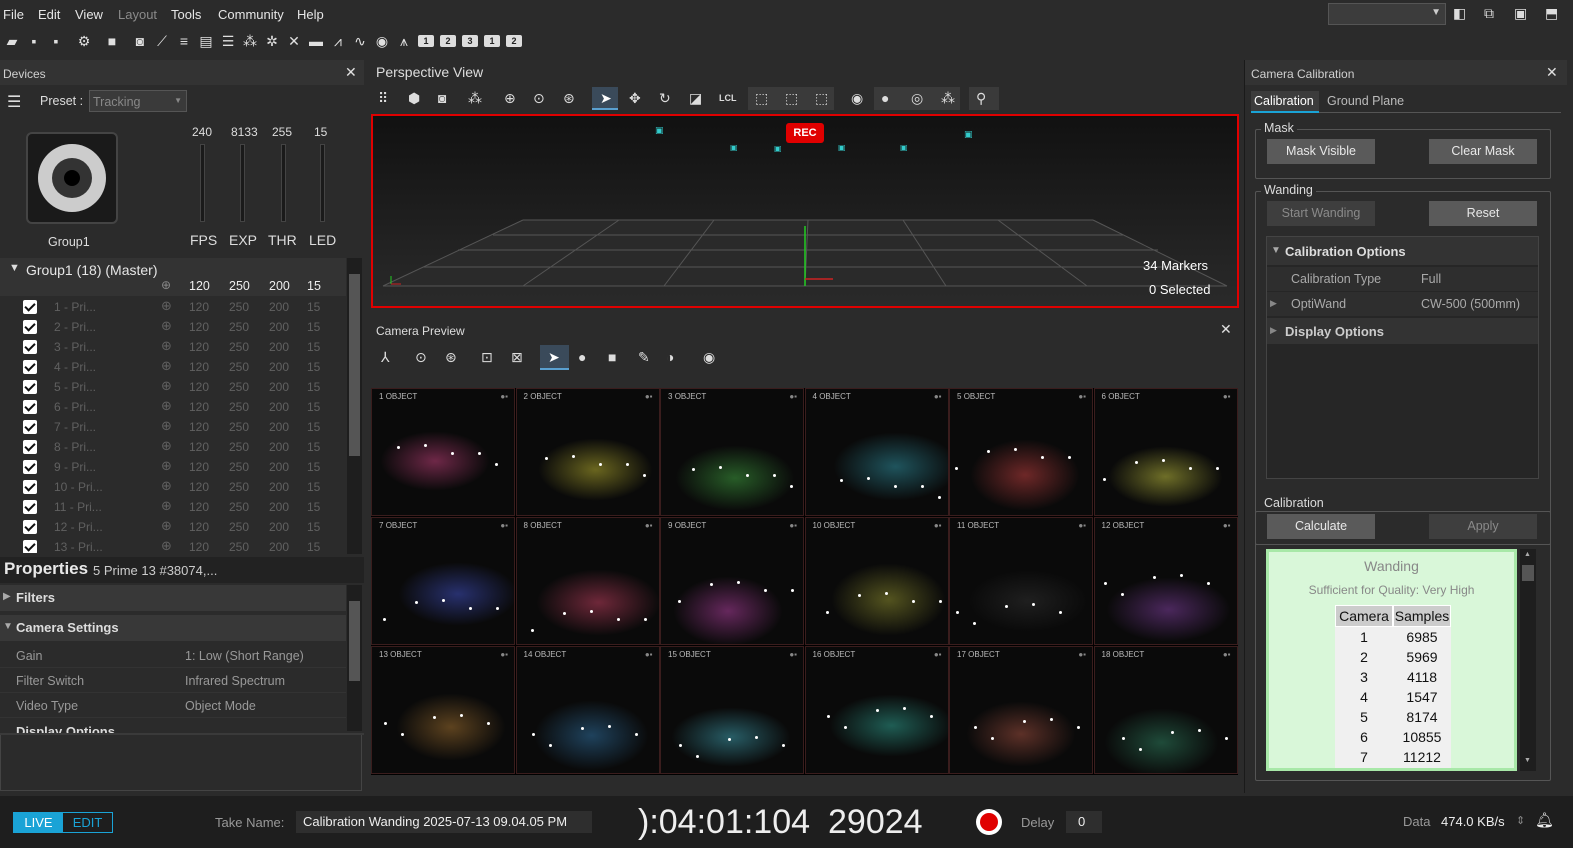  What do you see at coordinates (821, 98) in the screenshot?
I see `select-marker-icon: ⬚` at bounding box center [821, 98].